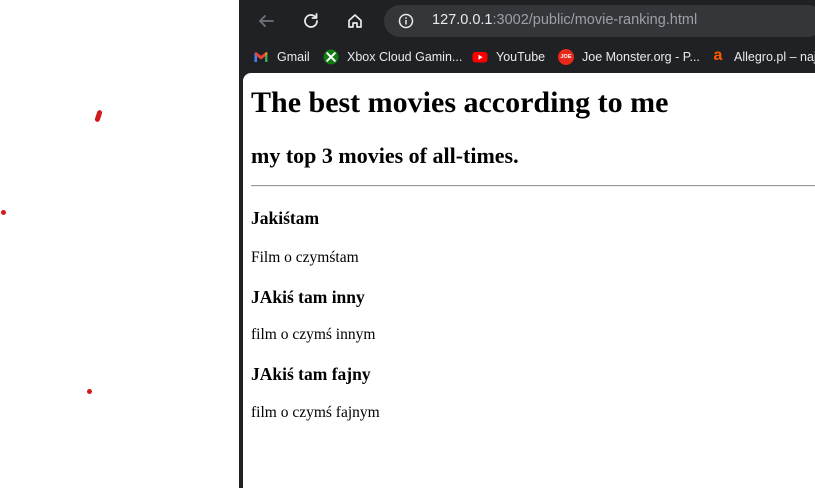 The height and width of the screenshot is (488, 815). Describe the element at coordinates (385, 155) in the screenshot. I see `page-subtitle: my top 3 movies of all-times.` at that location.